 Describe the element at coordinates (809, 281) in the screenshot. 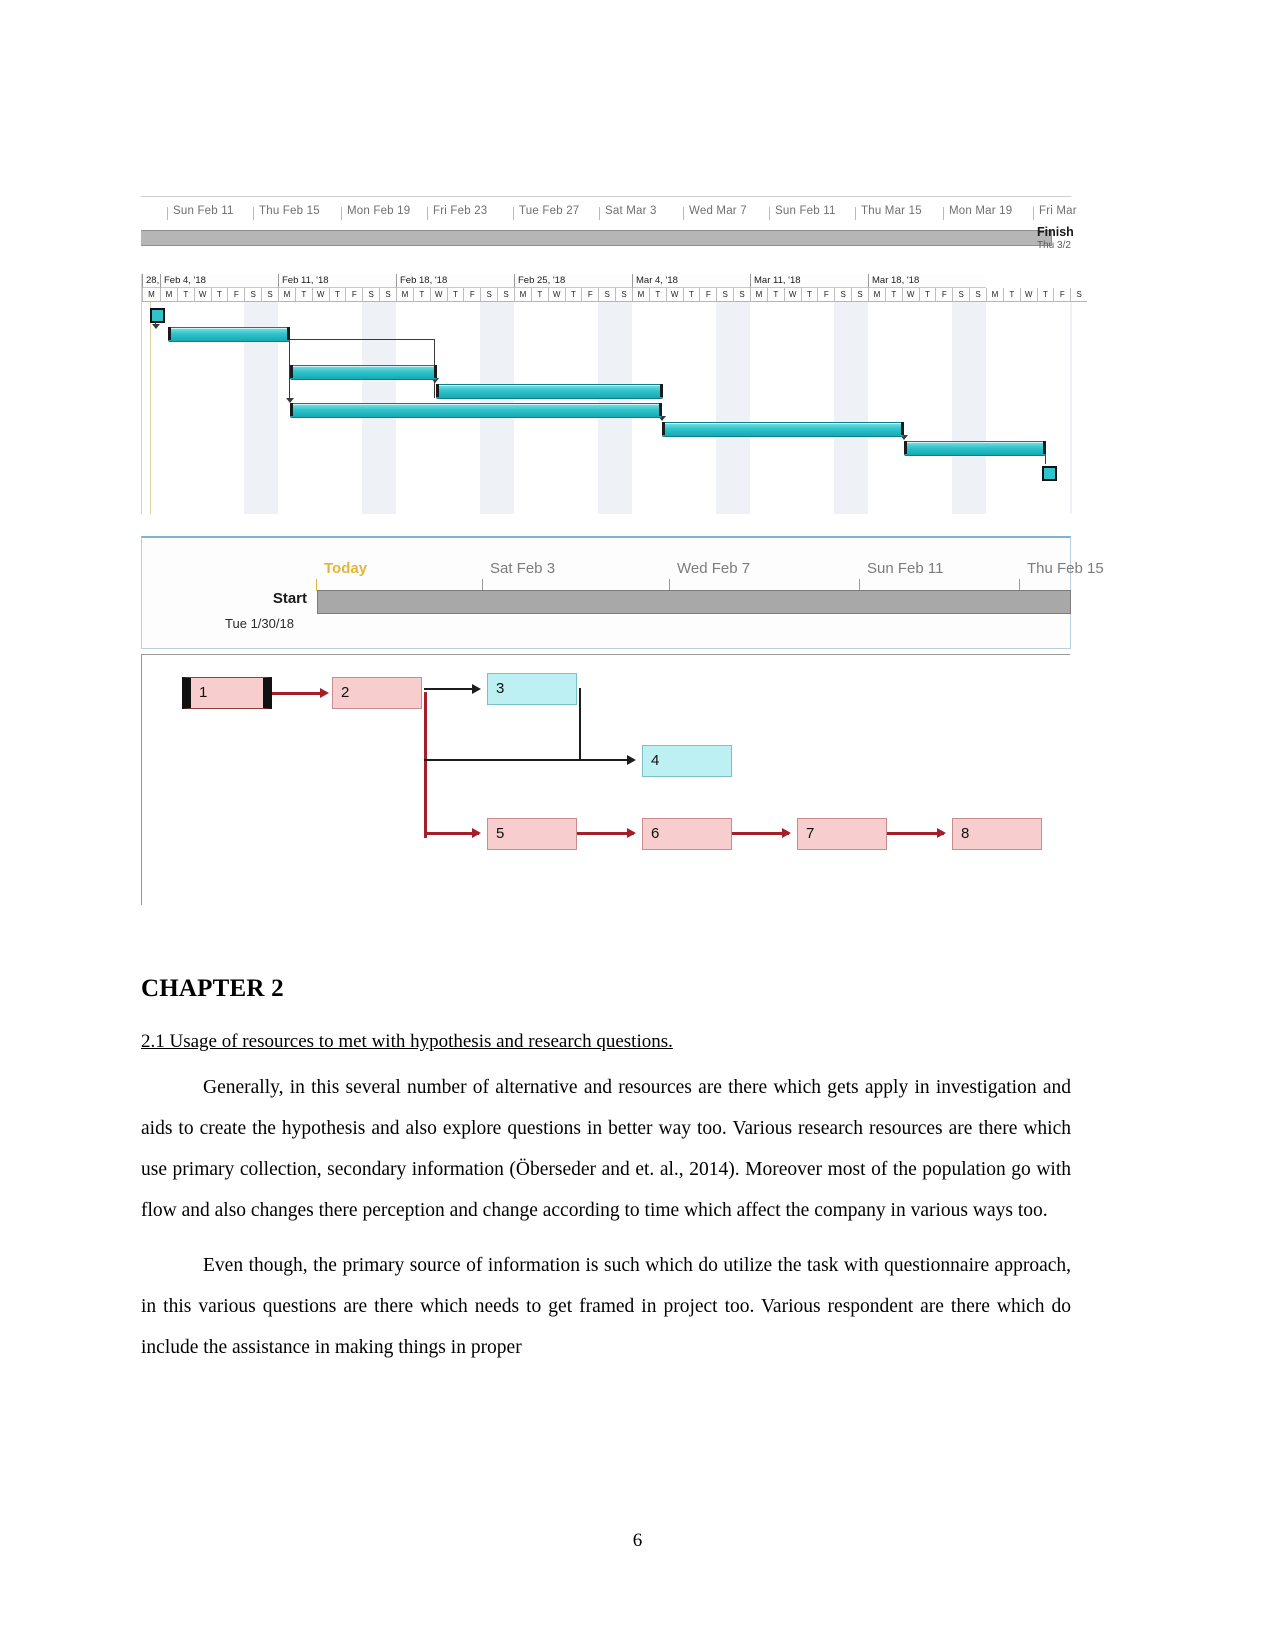

I see `gantt-week-cell: Mar 11, '18` at that location.